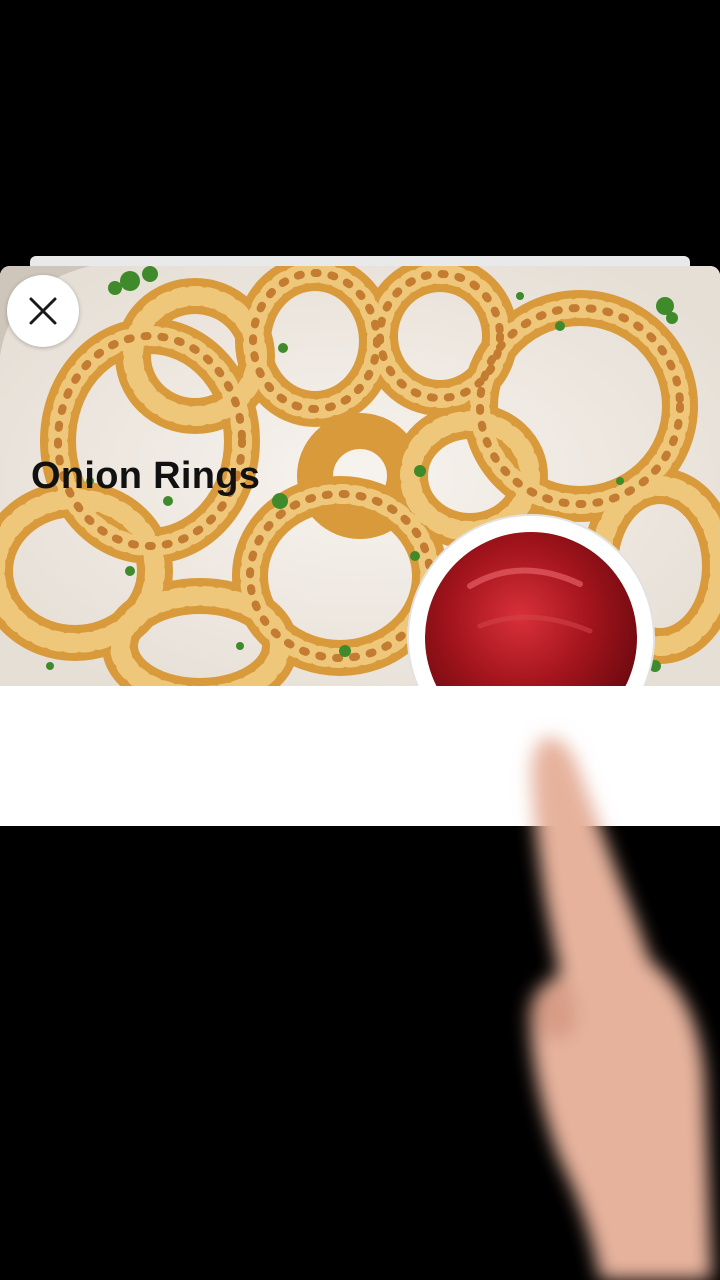 The image size is (720, 1280). I want to click on close-icon, so click(43, 311).